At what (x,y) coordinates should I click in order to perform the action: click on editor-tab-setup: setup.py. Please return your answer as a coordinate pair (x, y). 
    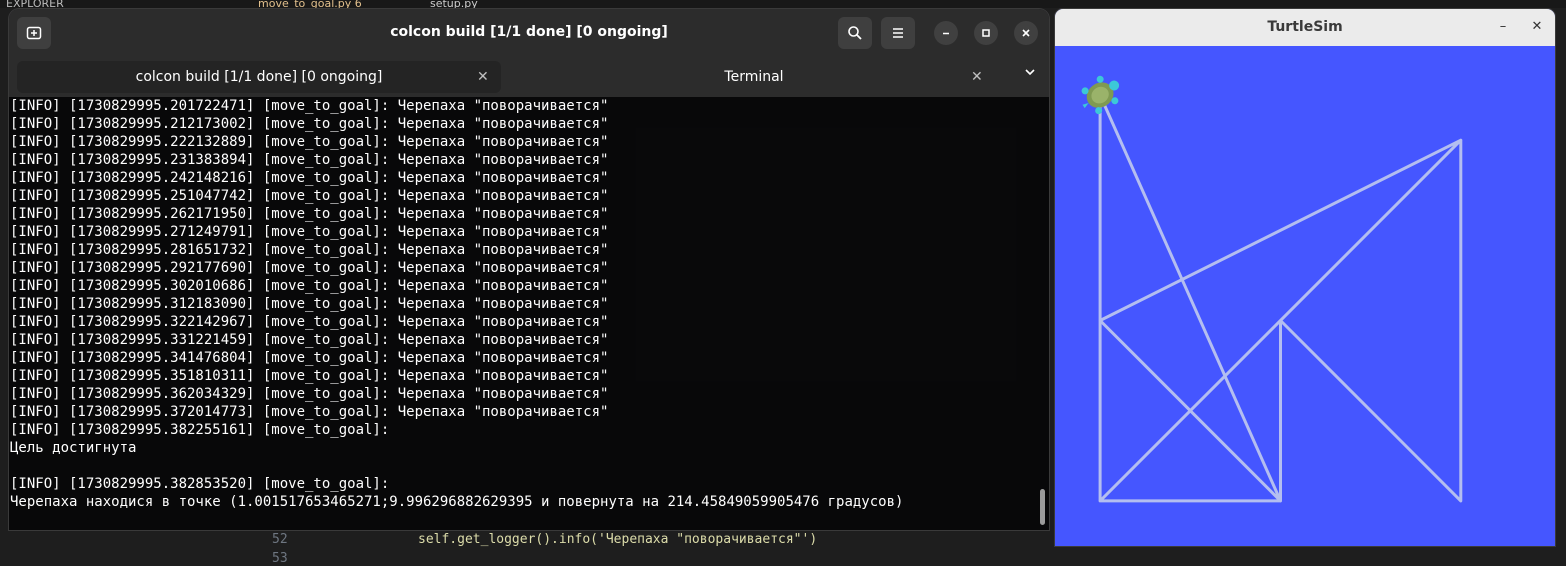
    Looking at the image, I should click on (470, 4).